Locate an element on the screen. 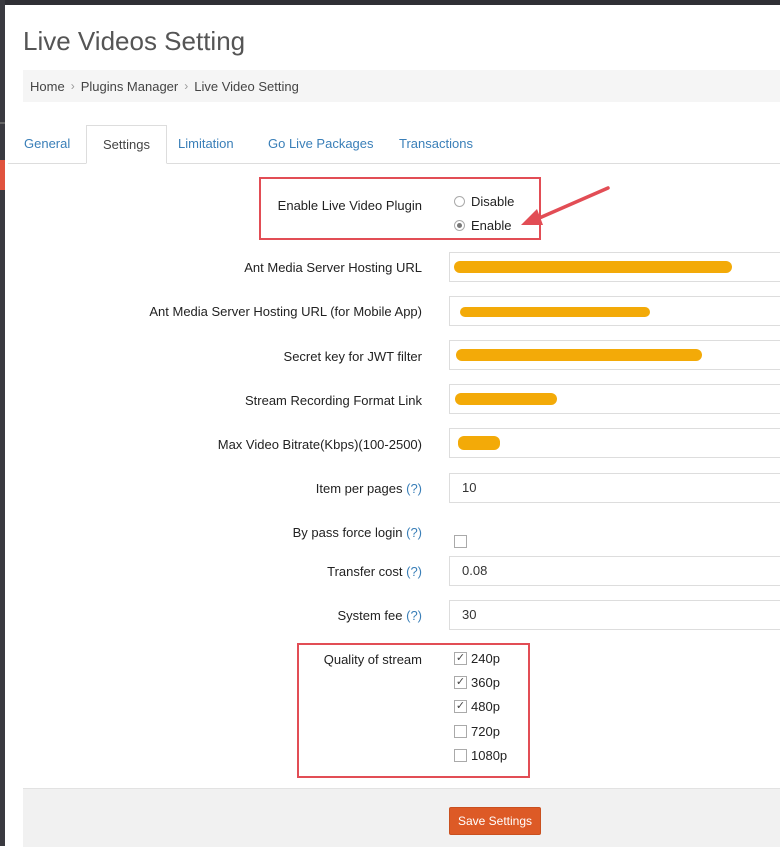  ant-media-url-mobile-input is located at coordinates (614, 311).